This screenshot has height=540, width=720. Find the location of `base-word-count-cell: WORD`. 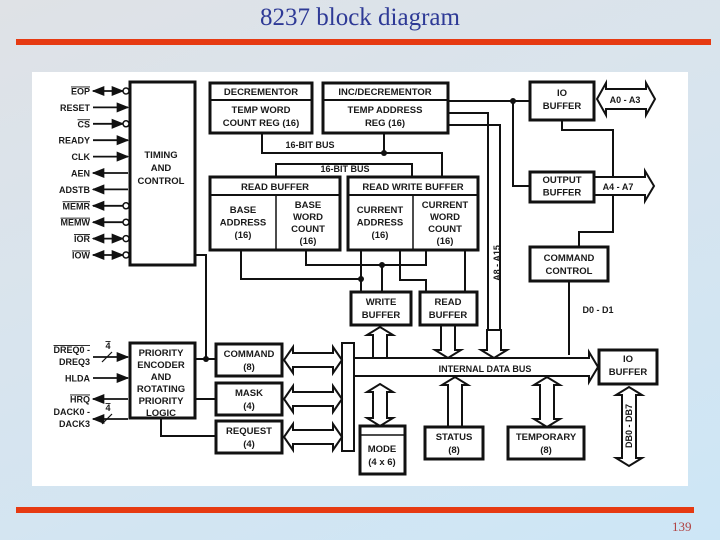

base-word-count-cell: WORD is located at coordinates (308, 217).